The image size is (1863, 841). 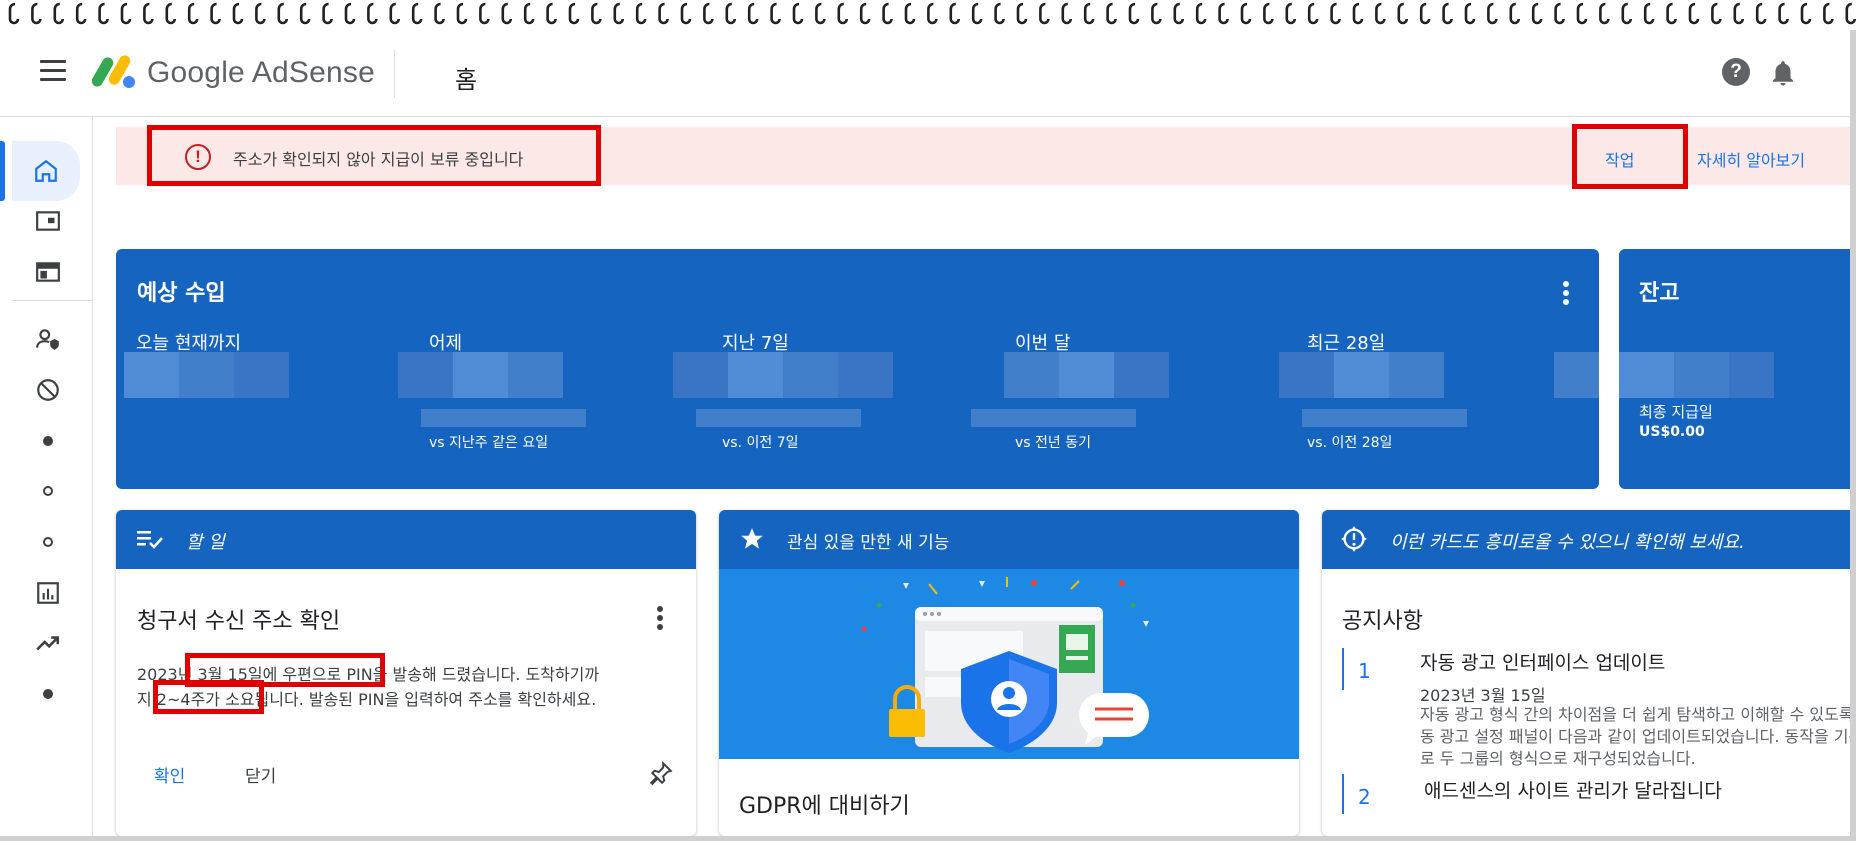 What do you see at coordinates (52, 300) in the screenshot?
I see `nav-divider` at bounding box center [52, 300].